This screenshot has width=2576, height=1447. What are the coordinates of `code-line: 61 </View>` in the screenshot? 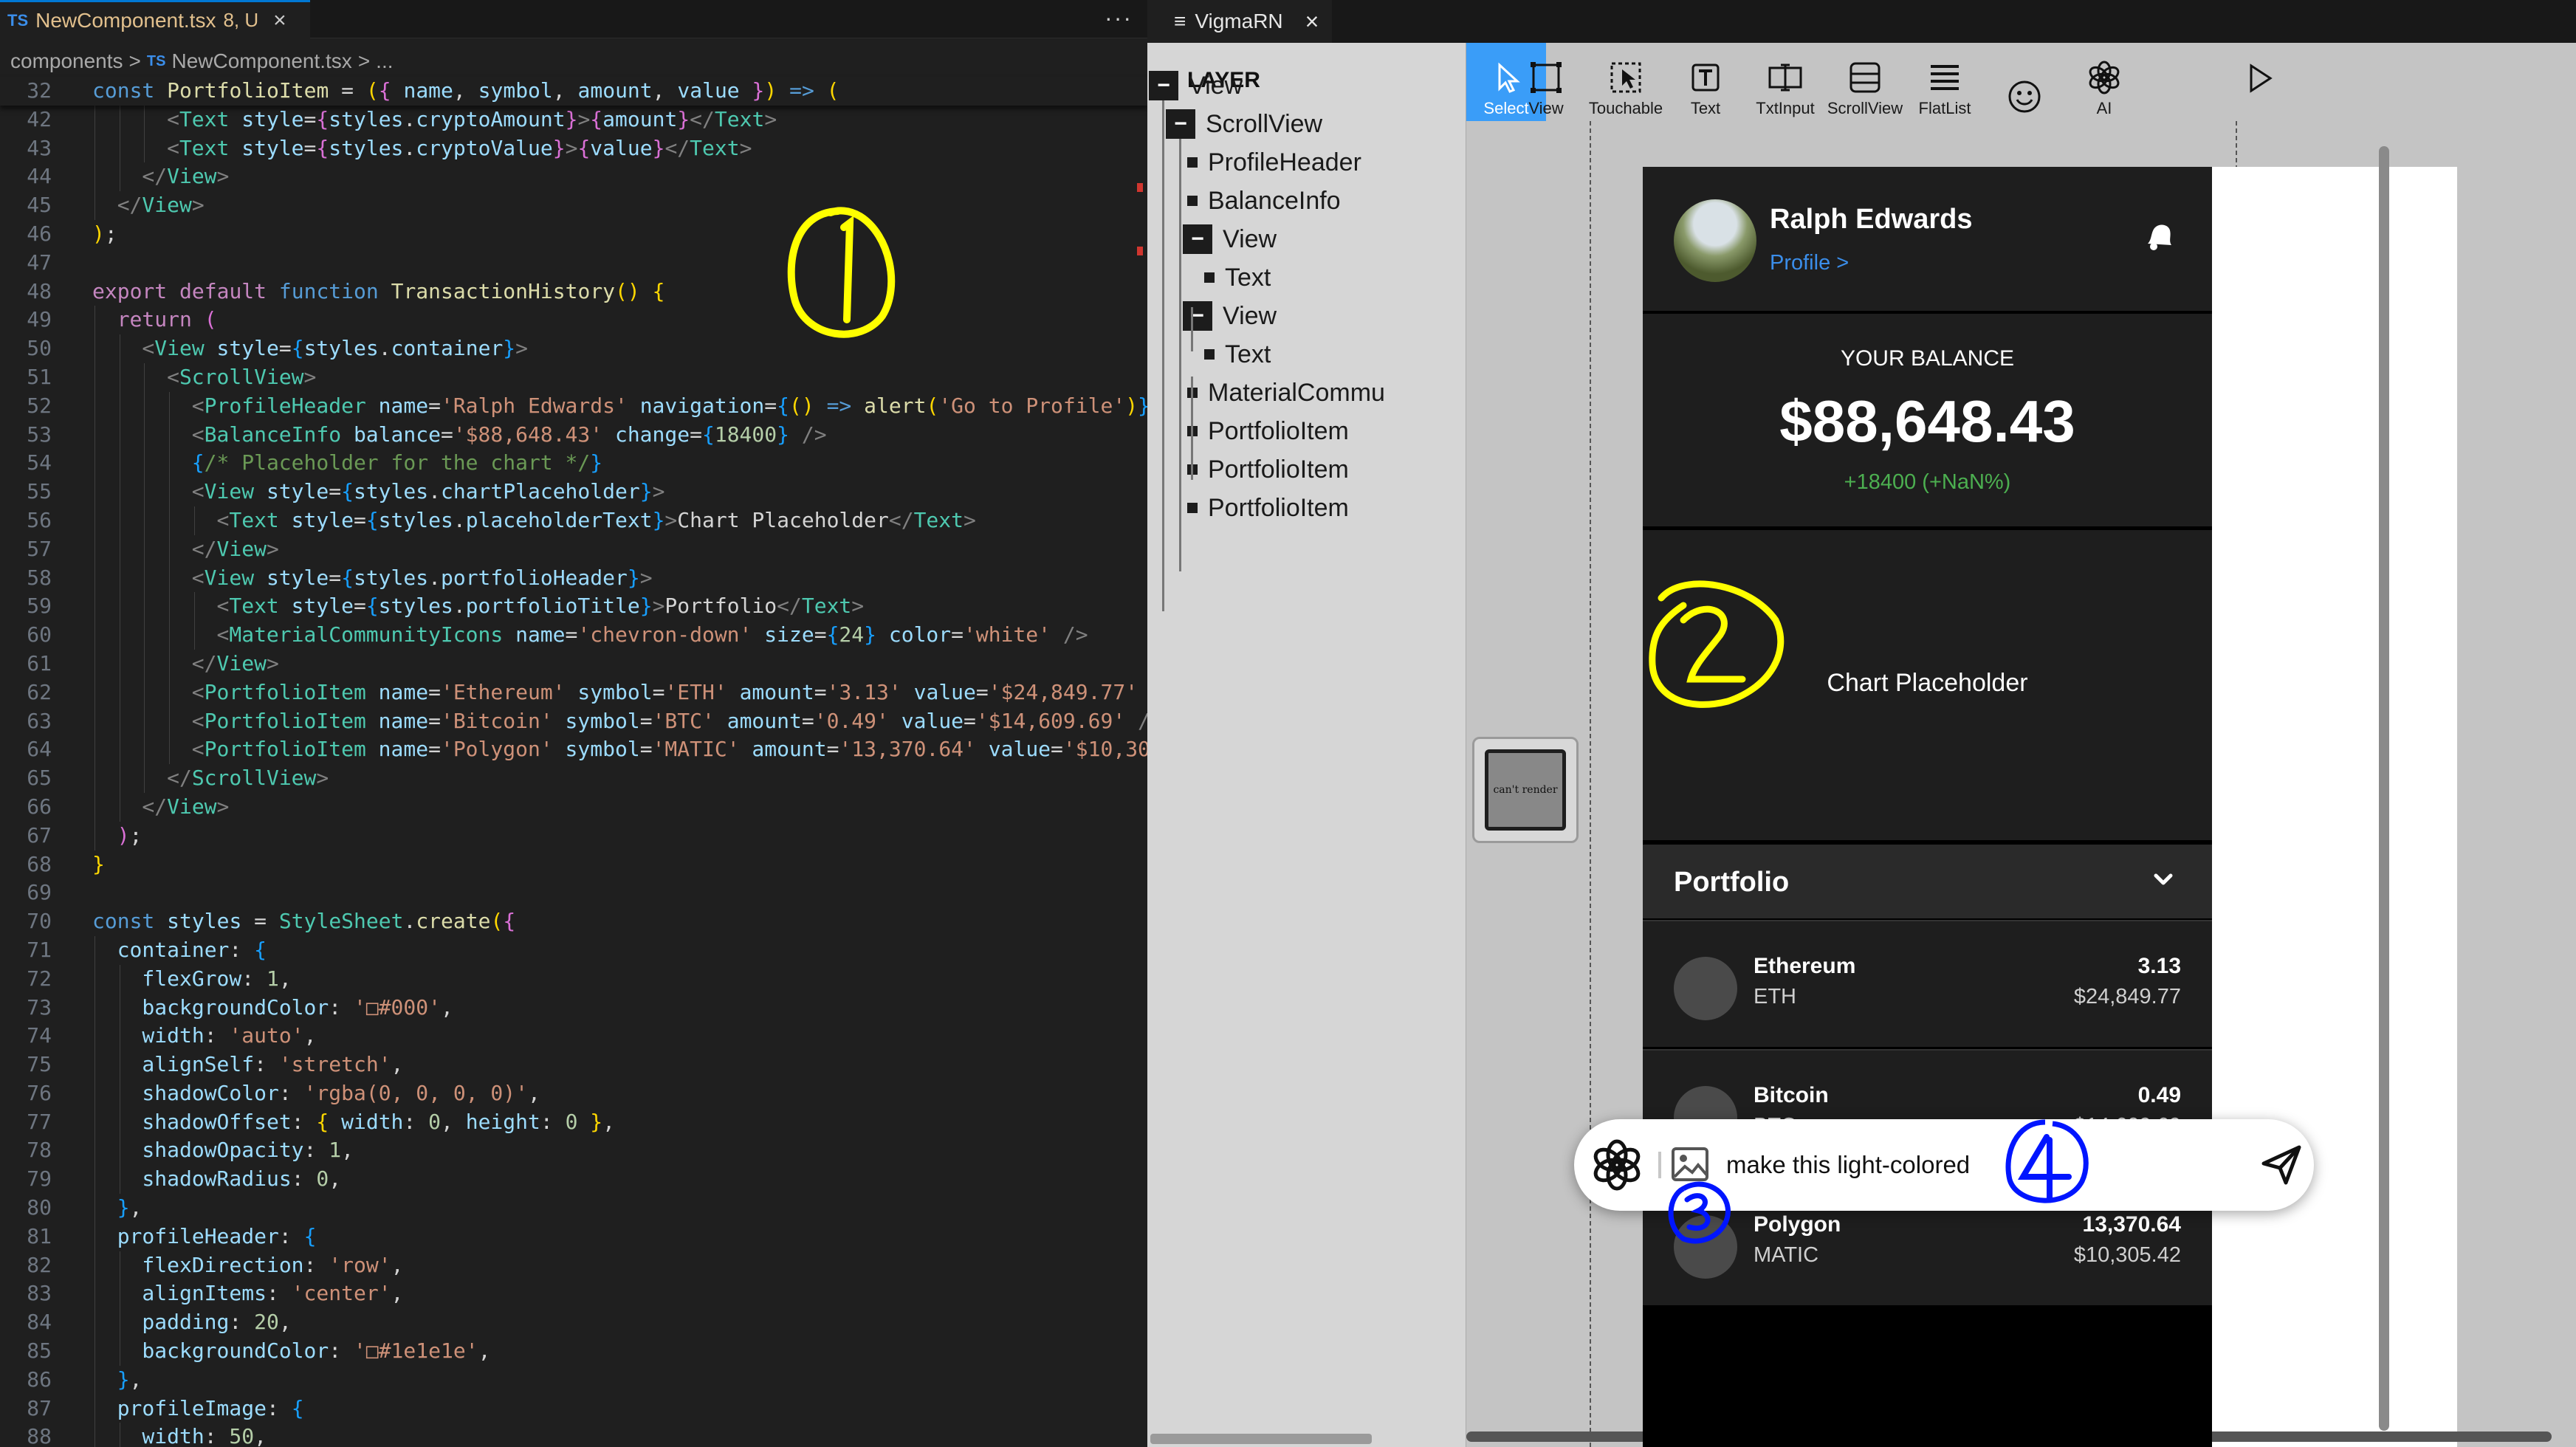 It's located at (573, 663).